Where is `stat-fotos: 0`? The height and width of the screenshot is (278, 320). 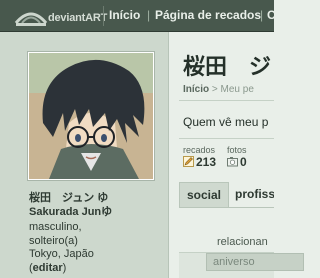
stat-fotos: 0 is located at coordinates (237, 162).